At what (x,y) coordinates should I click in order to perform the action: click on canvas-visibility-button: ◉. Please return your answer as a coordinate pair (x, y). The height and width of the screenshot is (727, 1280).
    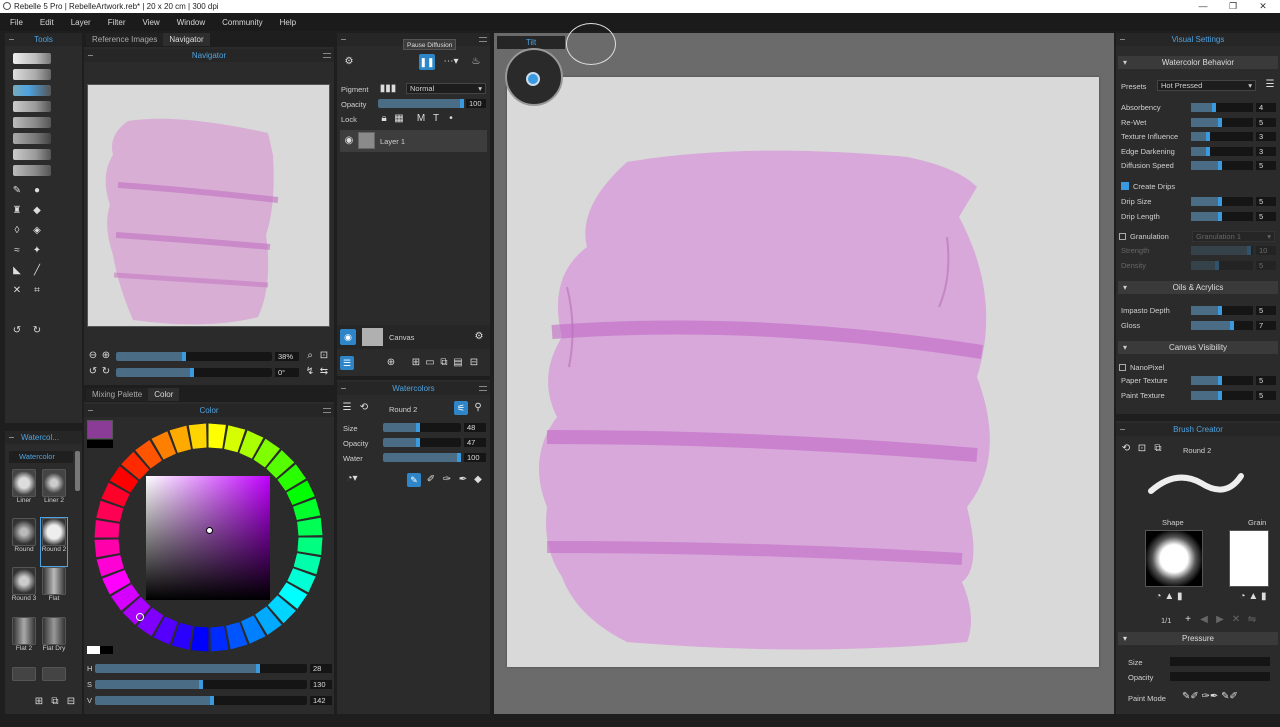
    Looking at the image, I should click on (348, 337).